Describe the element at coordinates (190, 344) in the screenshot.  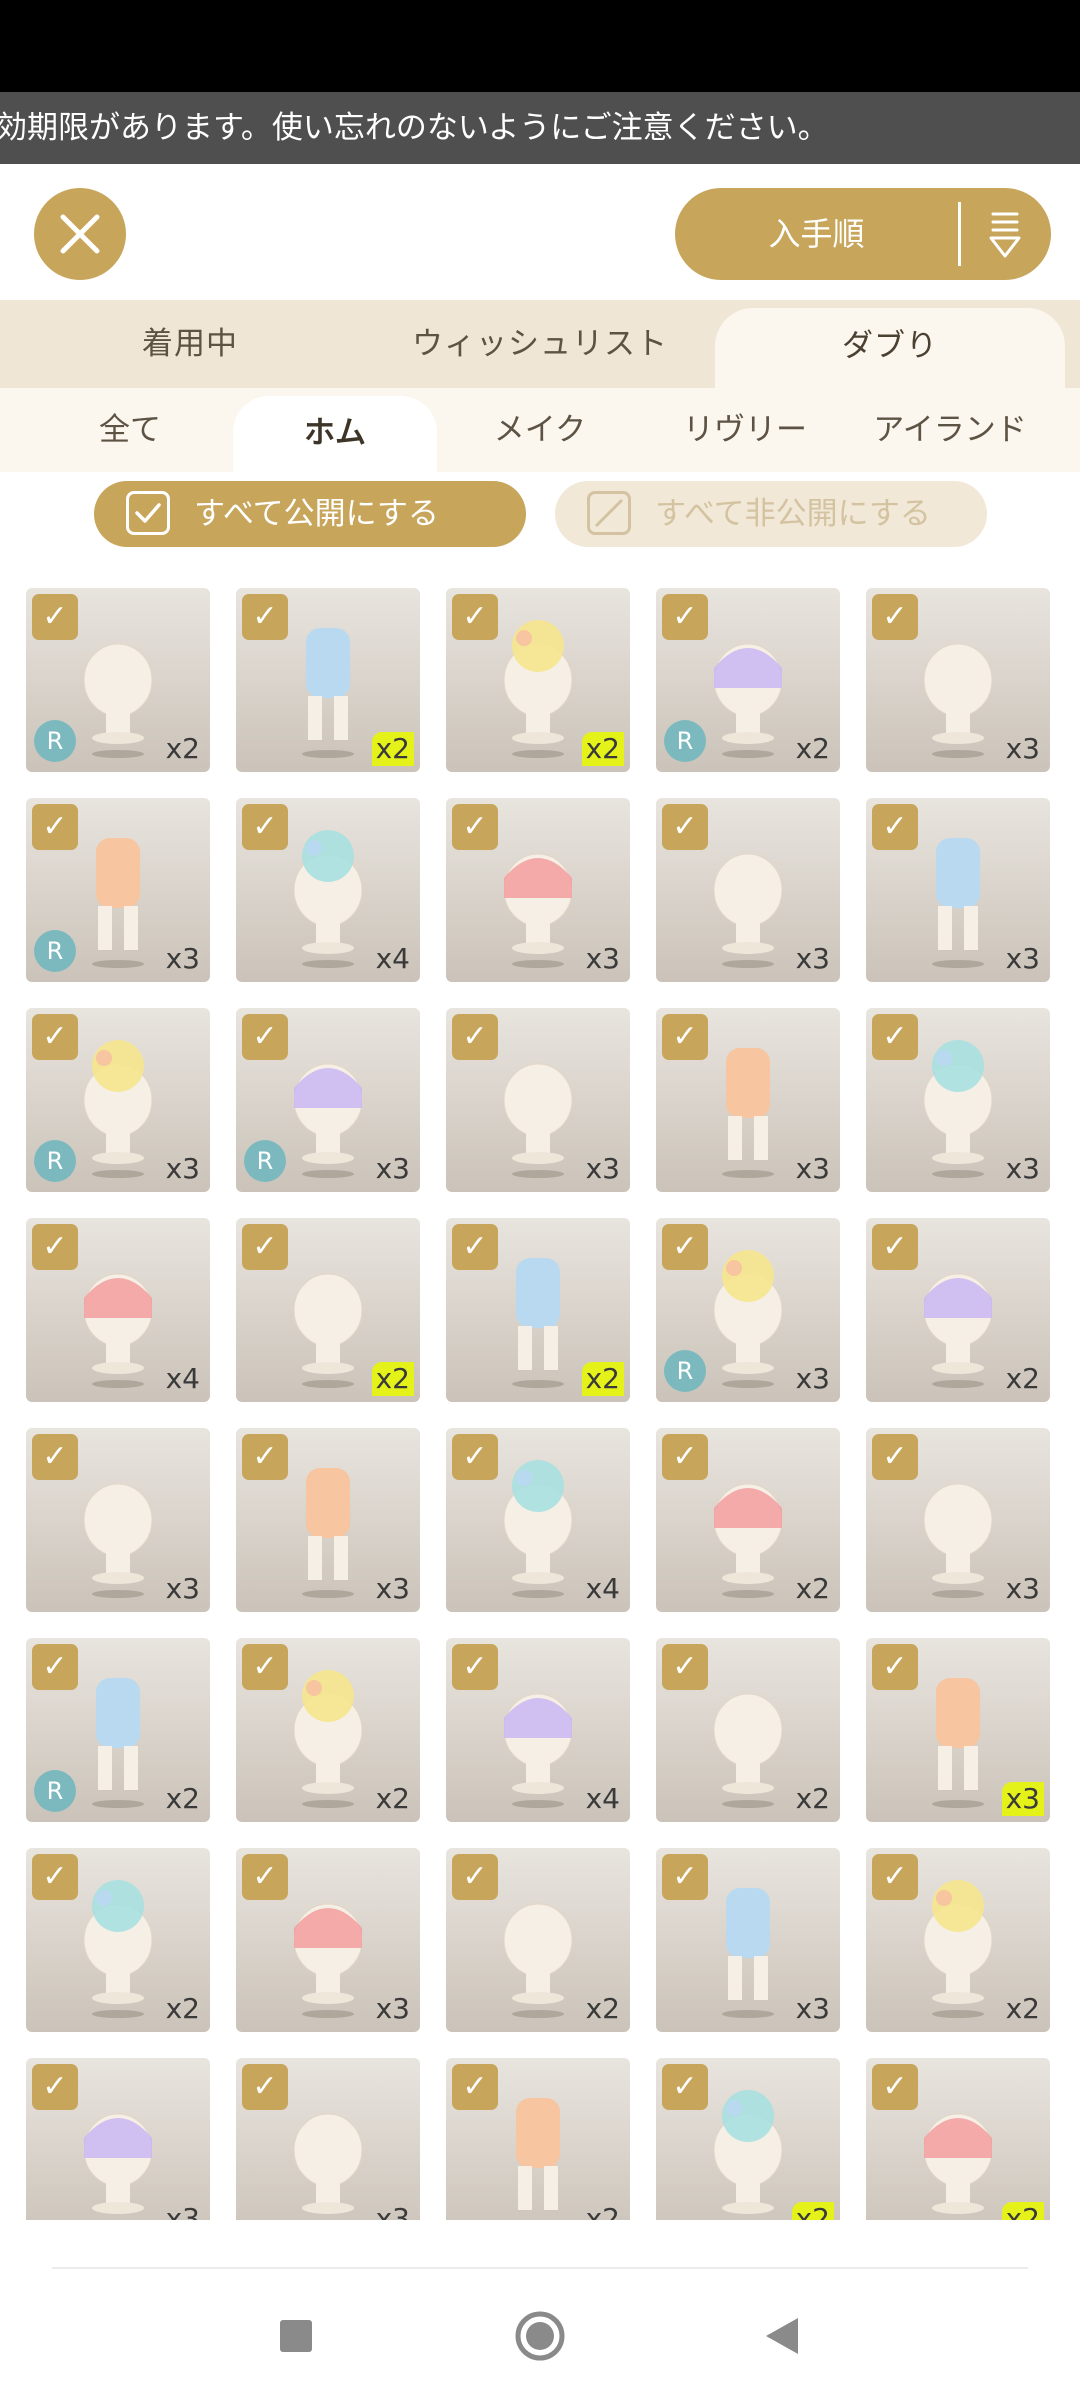
I see `tab-wearing: 着用中` at that location.